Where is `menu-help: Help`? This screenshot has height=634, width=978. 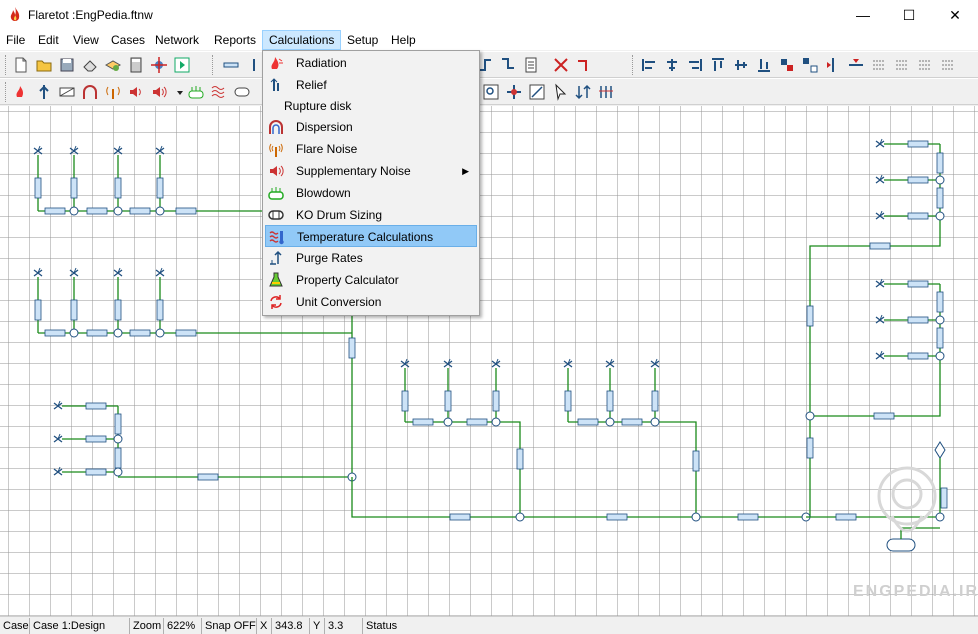
menu-help: Help is located at coordinates (403, 40).